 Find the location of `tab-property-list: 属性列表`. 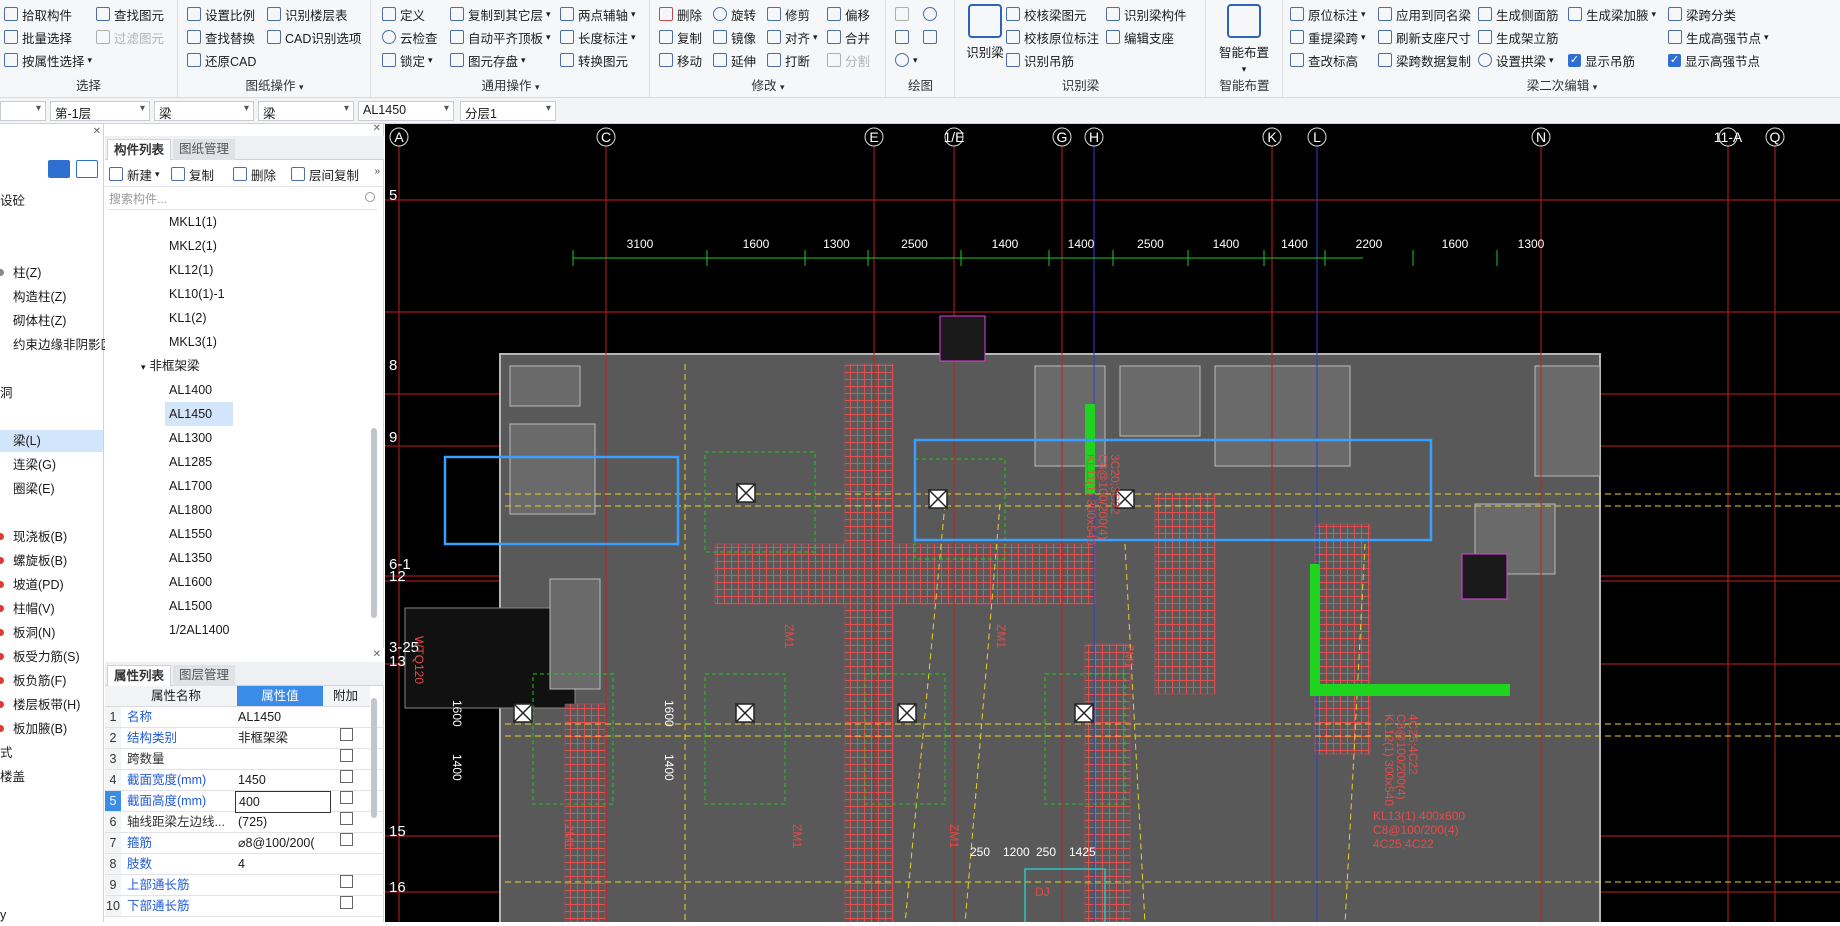

tab-property-list: 属性列表 is located at coordinates (139, 675).